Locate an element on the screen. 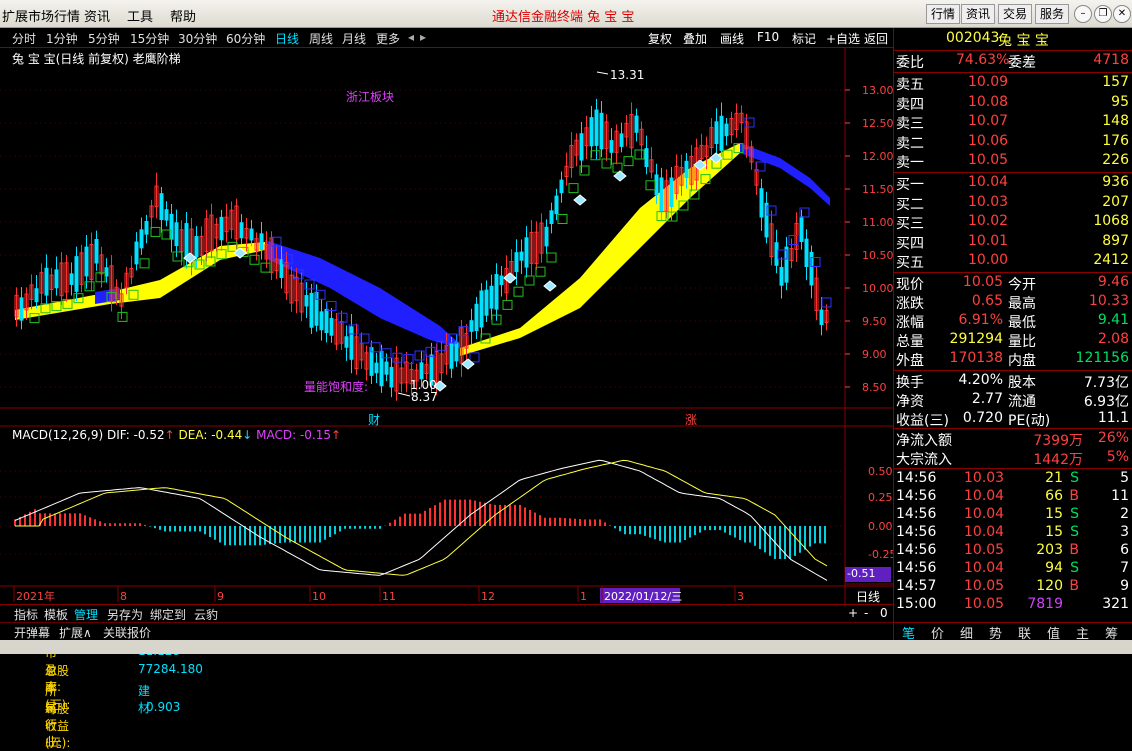 This screenshot has height=751, width=1132. macd-value: MACD: -0.15 is located at coordinates (294, 435).